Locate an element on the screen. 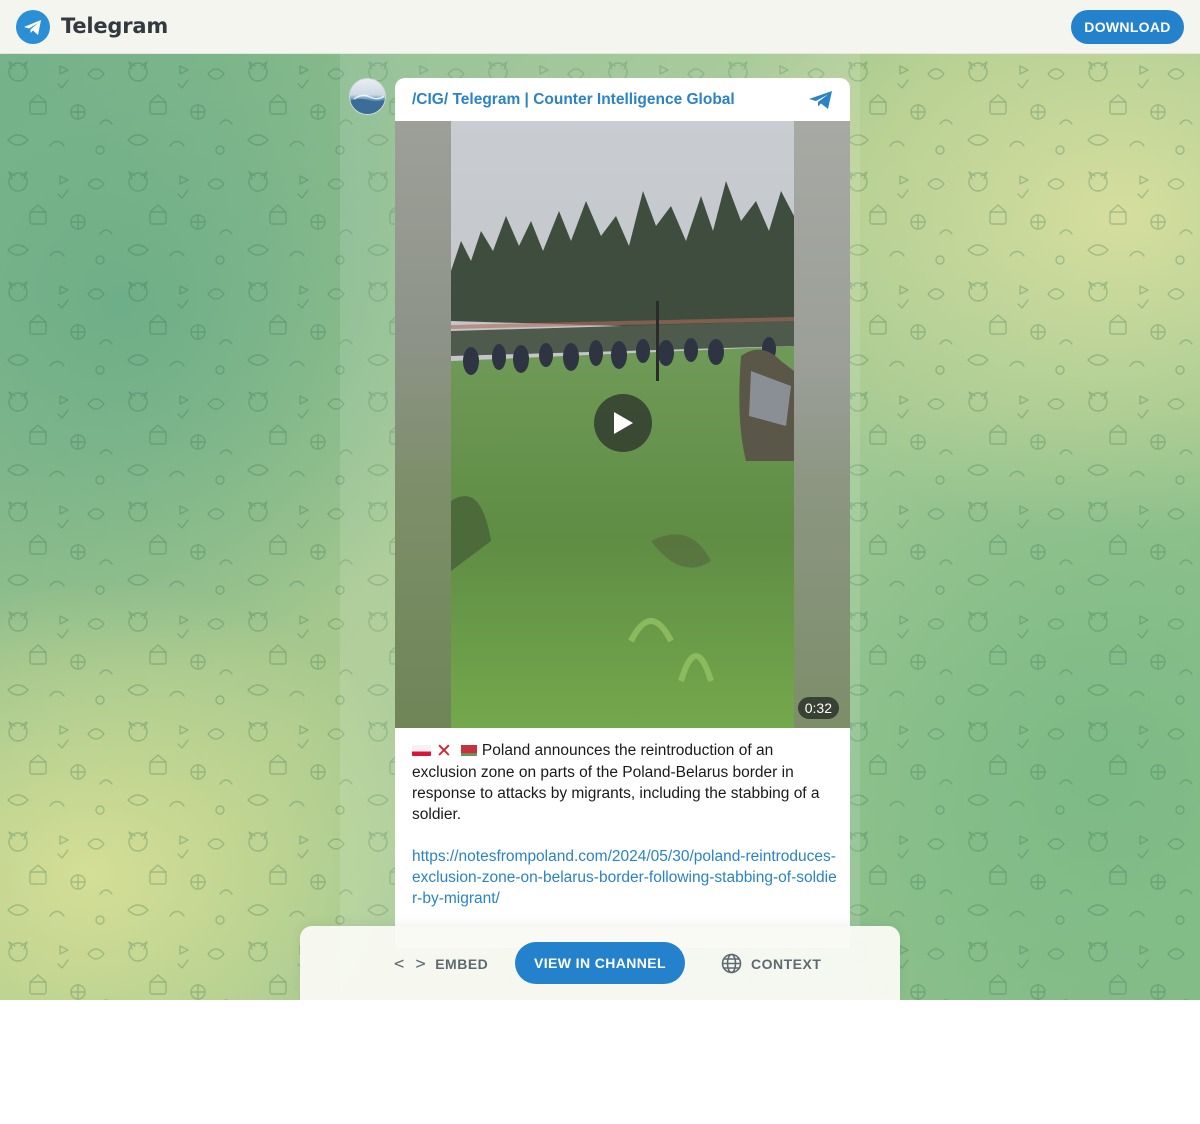 The height and width of the screenshot is (1124, 1200). channel-avatar is located at coordinates (367, 96).